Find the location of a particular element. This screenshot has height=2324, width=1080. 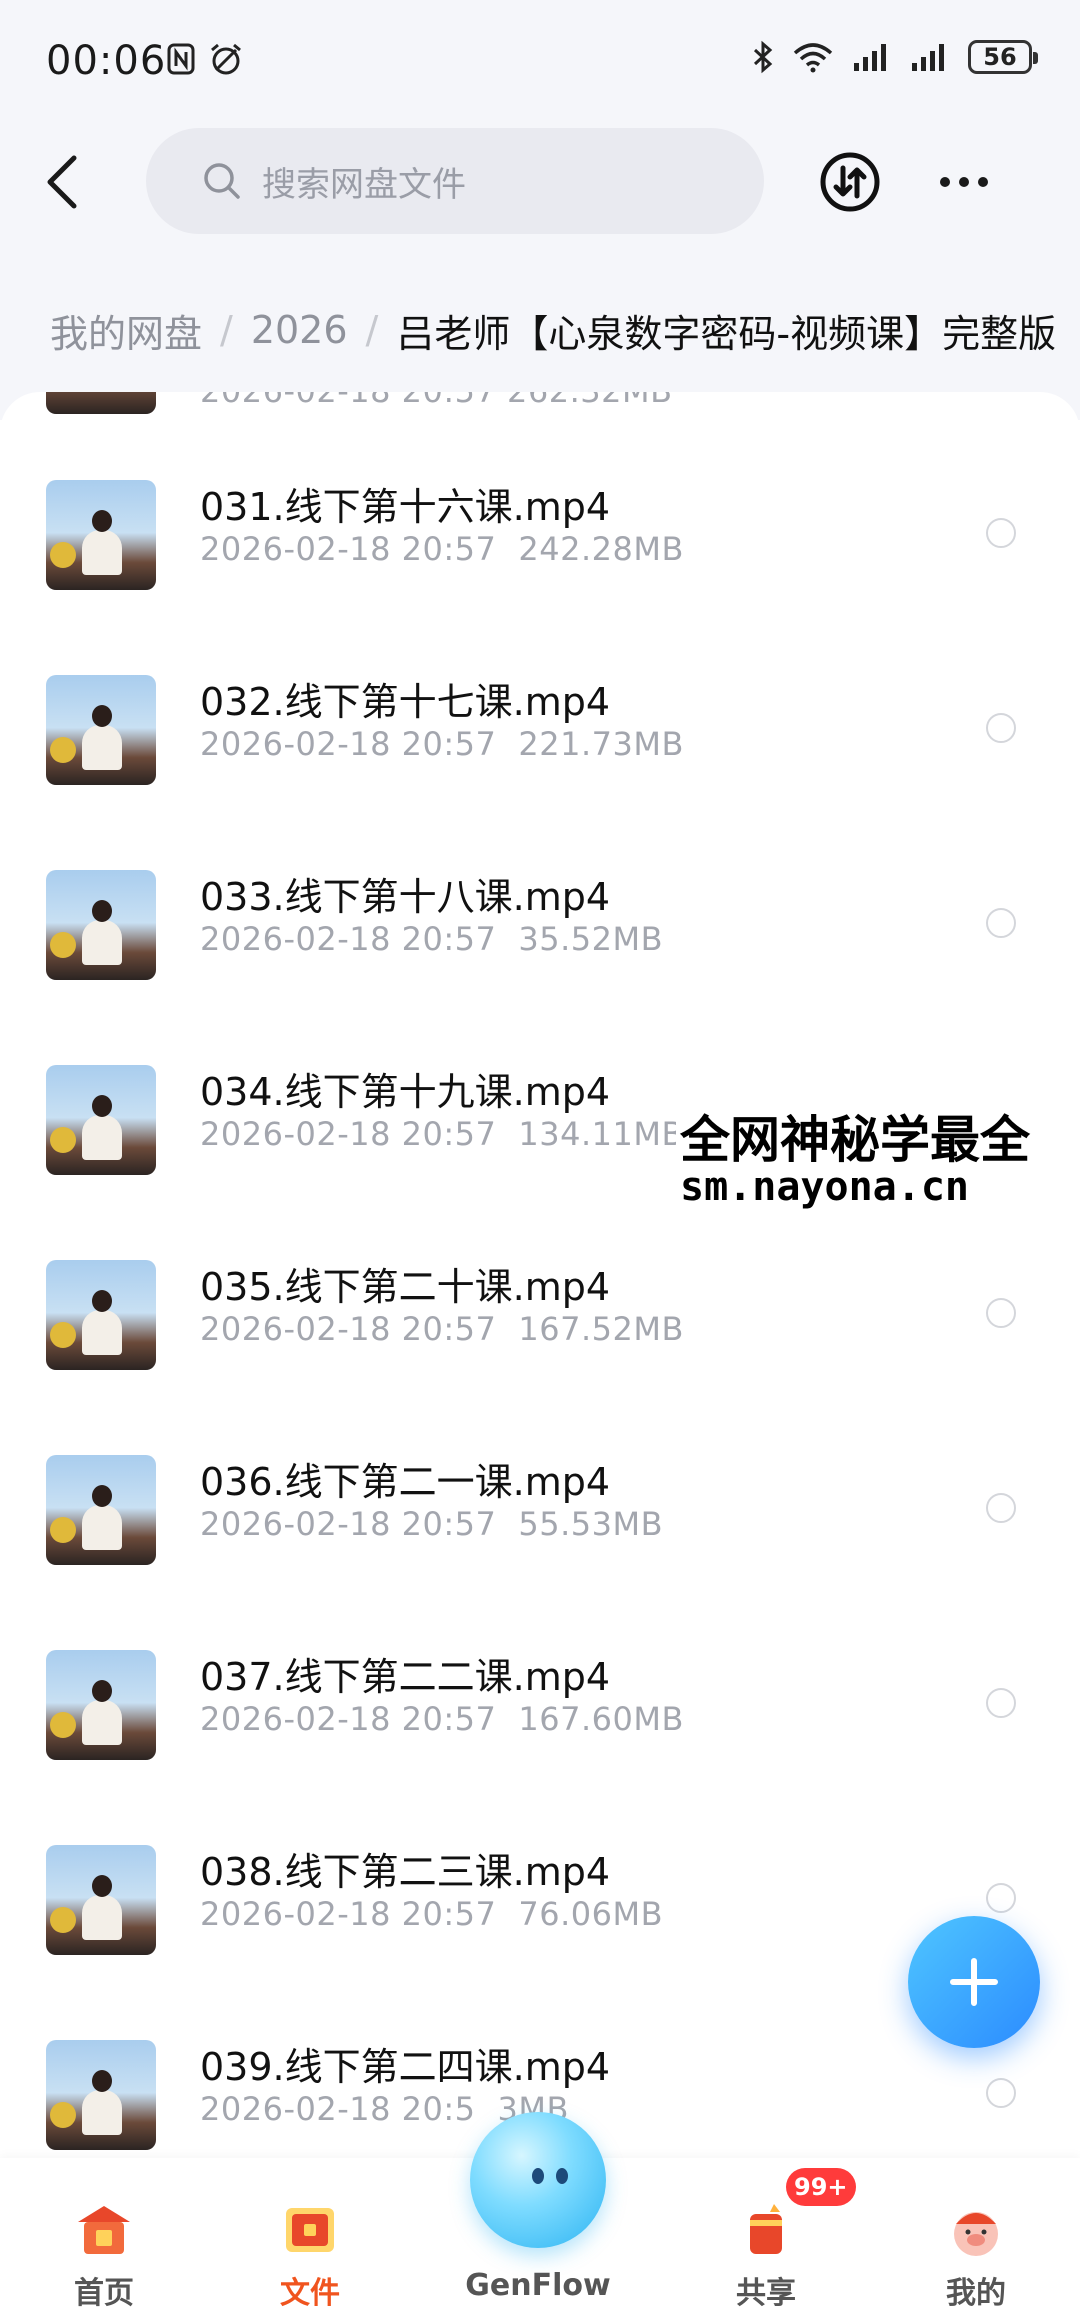

file-meta: 2026-02-18 20:57 167.52MB is located at coordinates (442, 1329).